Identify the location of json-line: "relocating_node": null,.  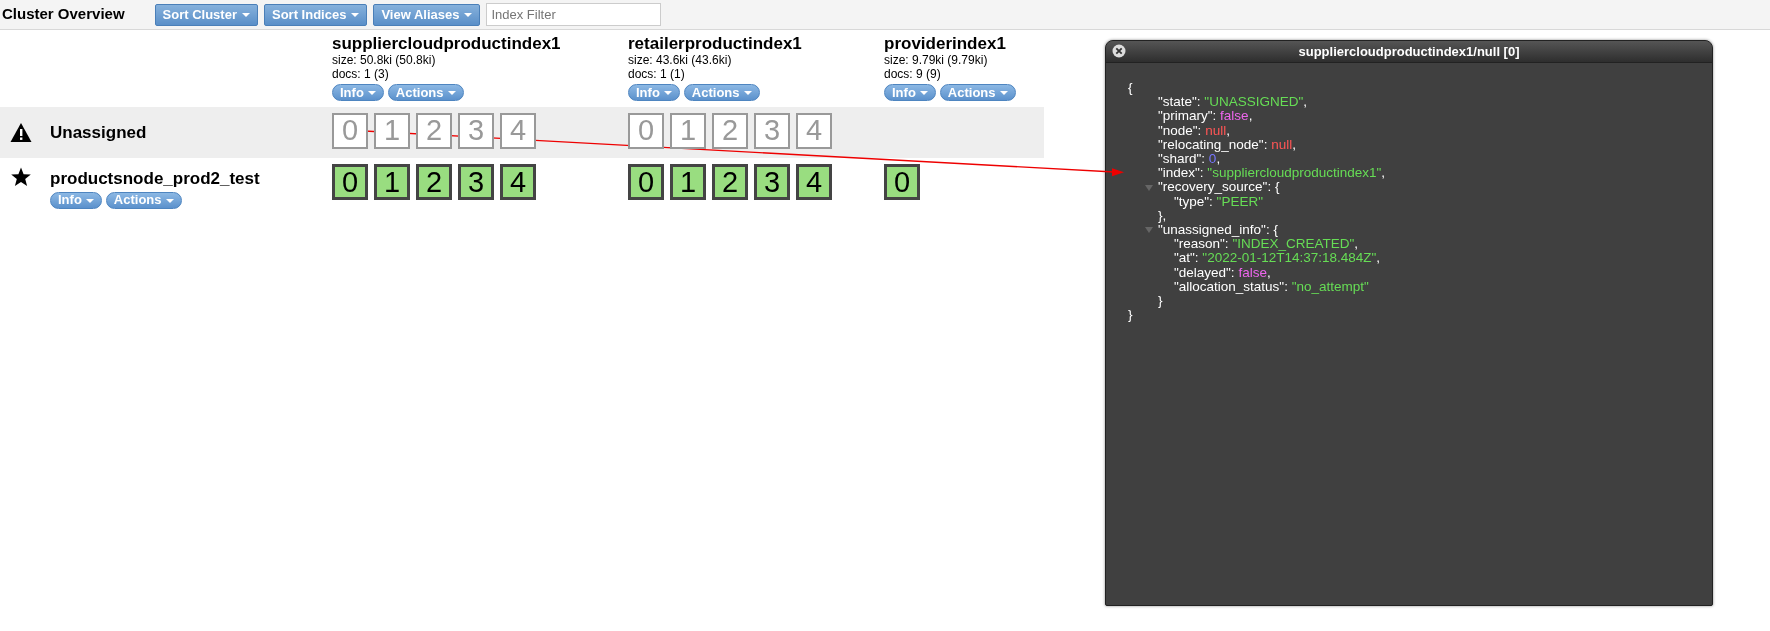
(1227, 144).